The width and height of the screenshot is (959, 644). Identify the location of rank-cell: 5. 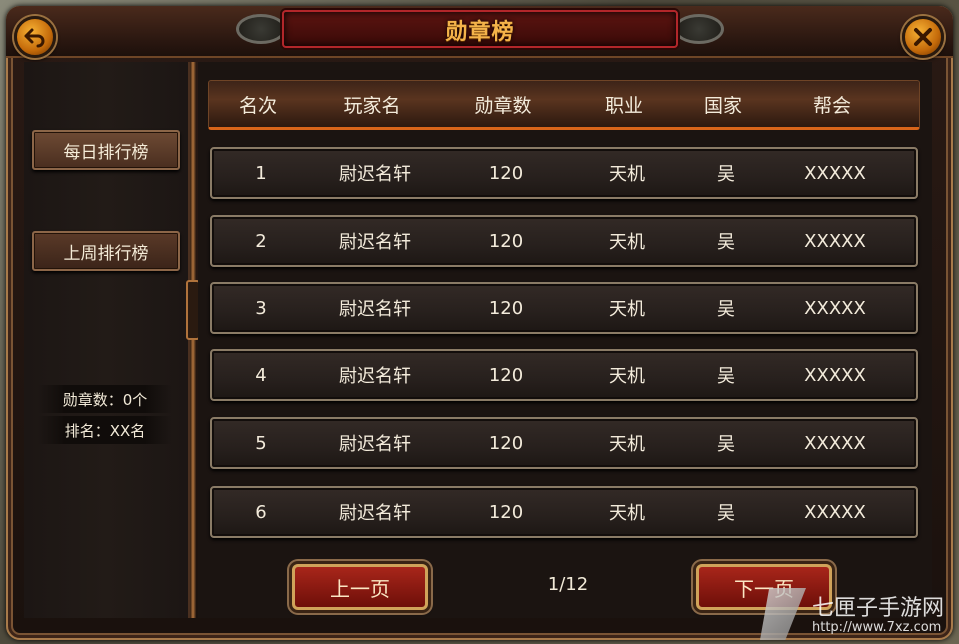
(261, 443).